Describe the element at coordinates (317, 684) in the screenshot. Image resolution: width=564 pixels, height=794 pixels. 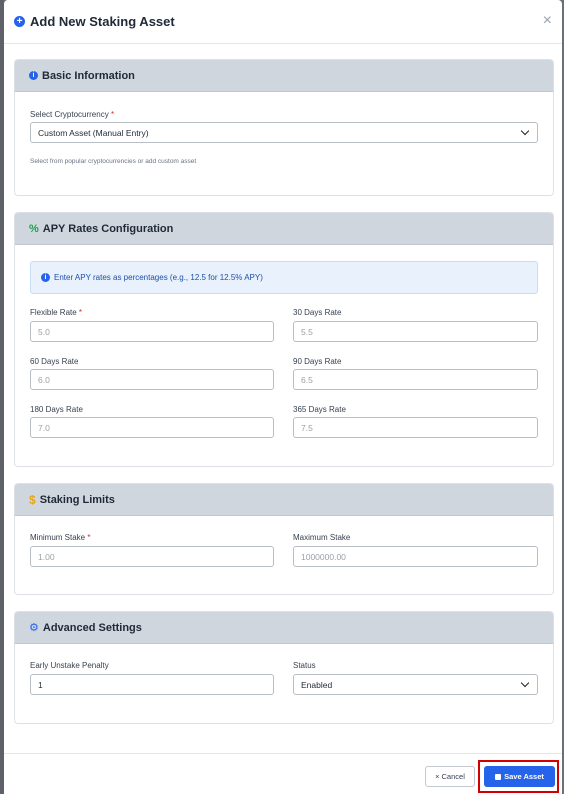
I see `status-select-value: Enabled` at that location.